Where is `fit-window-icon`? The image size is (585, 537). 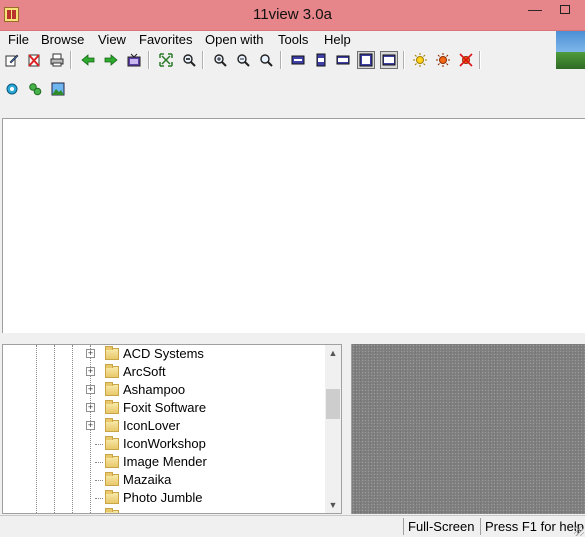
fit-window-icon is located at coordinates (166, 60).